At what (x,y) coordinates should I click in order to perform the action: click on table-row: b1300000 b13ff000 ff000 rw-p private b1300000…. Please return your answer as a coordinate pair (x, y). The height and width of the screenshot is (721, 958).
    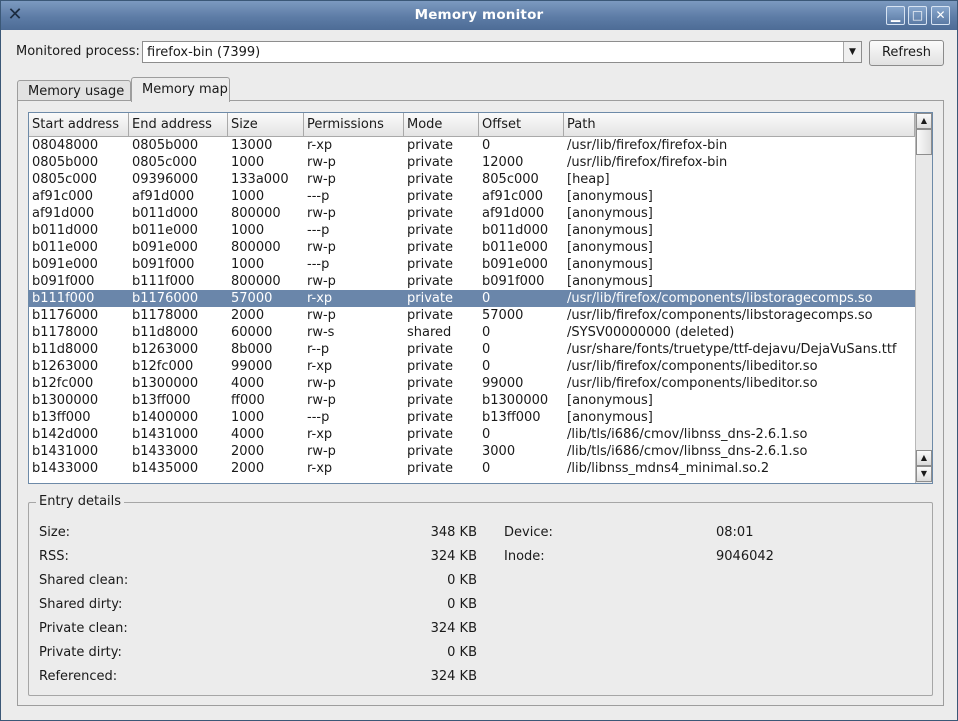
    Looking at the image, I should click on (472, 400).